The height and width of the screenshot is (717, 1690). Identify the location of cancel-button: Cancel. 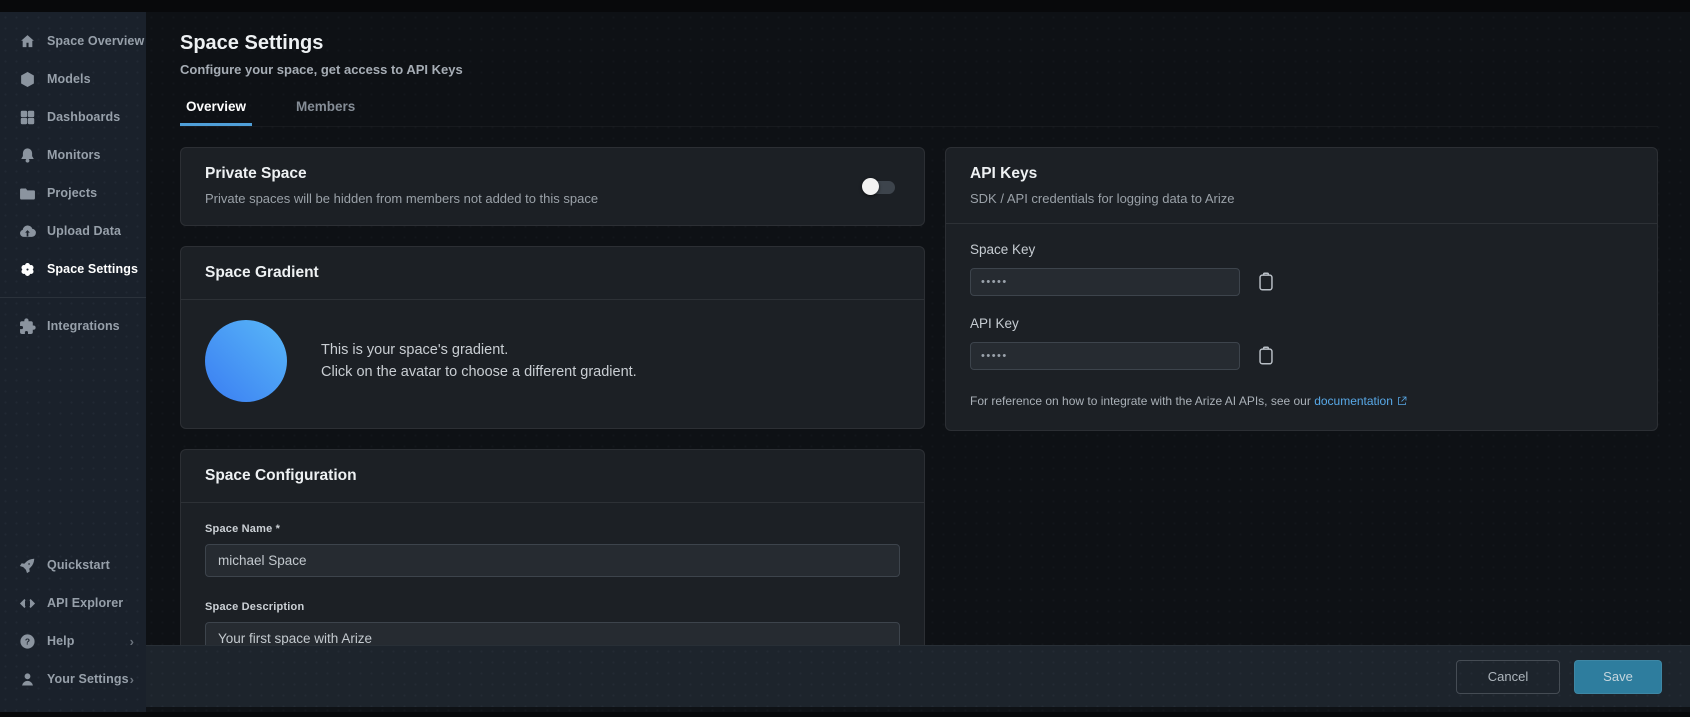
(1508, 676).